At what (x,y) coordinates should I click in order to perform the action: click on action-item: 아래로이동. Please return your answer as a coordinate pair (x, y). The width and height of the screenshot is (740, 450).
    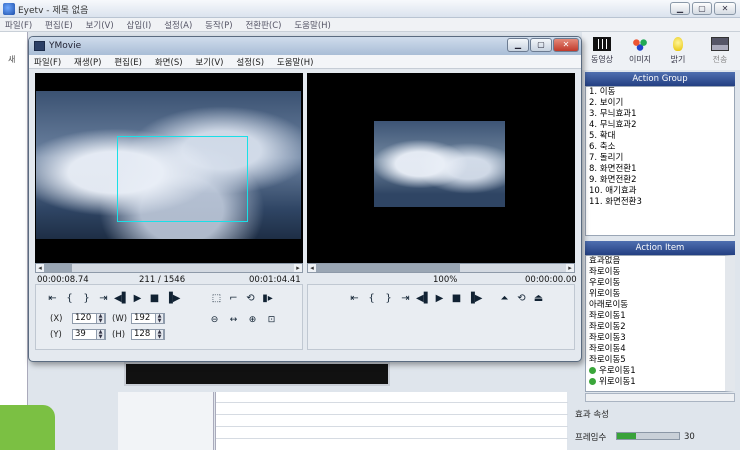
    Looking at the image, I should click on (655, 305).